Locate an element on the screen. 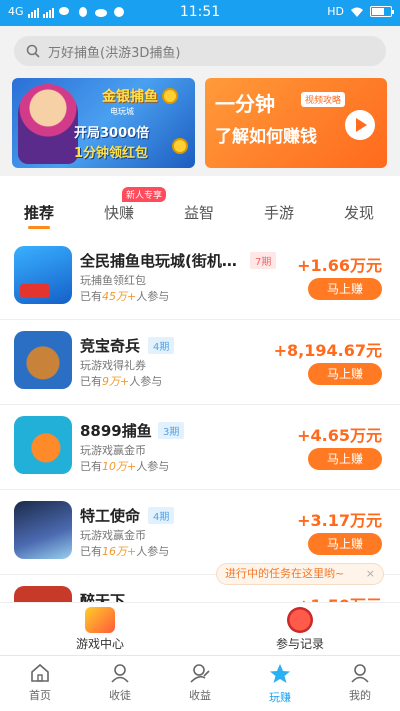 This screenshot has width=400, height=711. game-name: 8899捕鱼 is located at coordinates (116, 431).